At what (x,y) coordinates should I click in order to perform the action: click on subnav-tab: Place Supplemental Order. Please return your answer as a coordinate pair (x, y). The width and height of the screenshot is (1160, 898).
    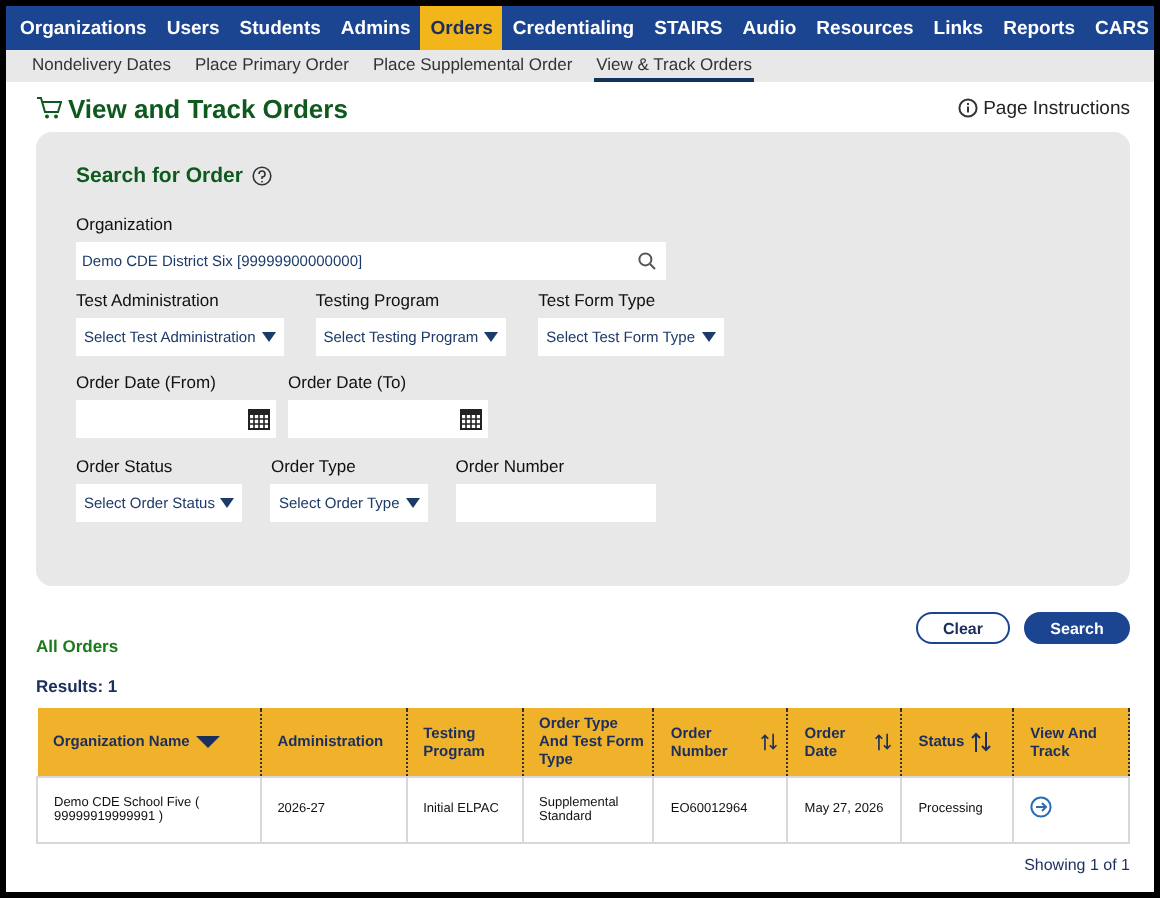
    Looking at the image, I should click on (472, 66).